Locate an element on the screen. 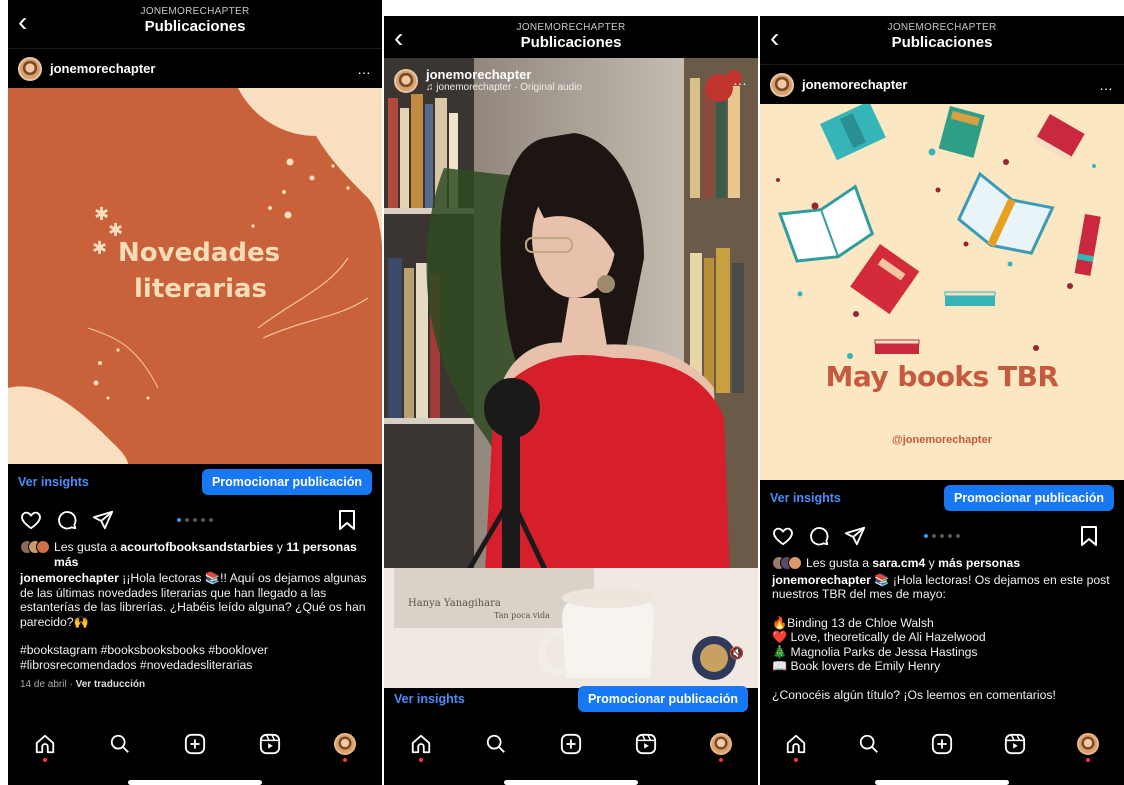  music-note-icon: ♫ is located at coordinates (430, 87).